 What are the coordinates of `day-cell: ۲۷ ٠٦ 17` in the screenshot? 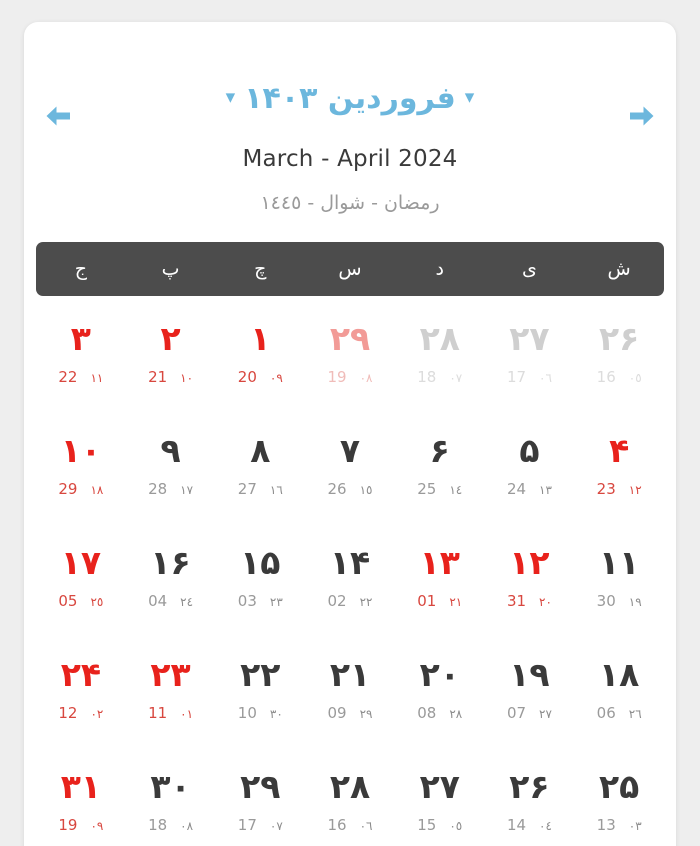 It's located at (530, 366).